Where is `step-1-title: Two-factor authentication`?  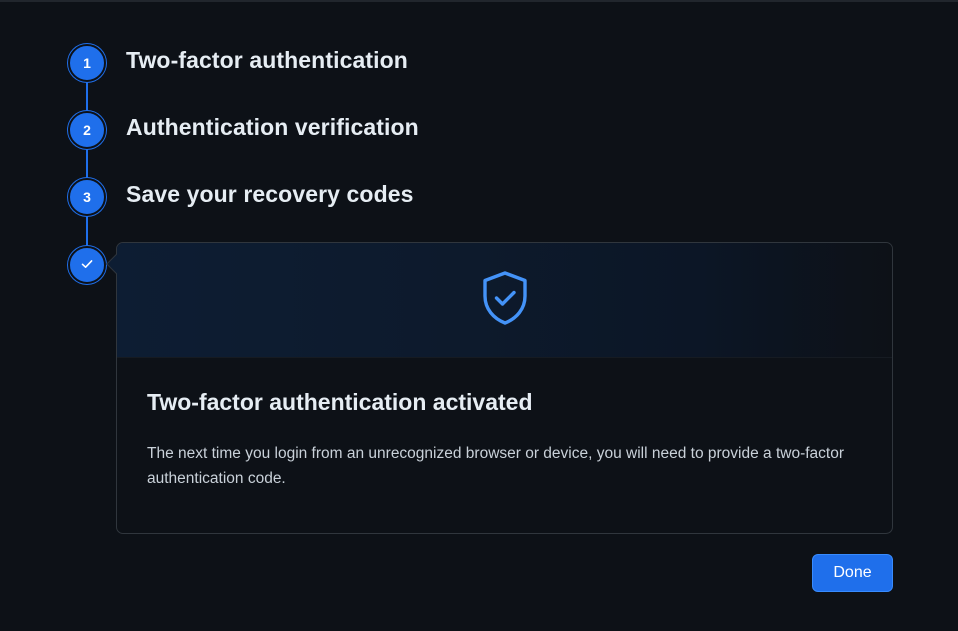
step-1-title: Two-factor authentication is located at coordinates (267, 60).